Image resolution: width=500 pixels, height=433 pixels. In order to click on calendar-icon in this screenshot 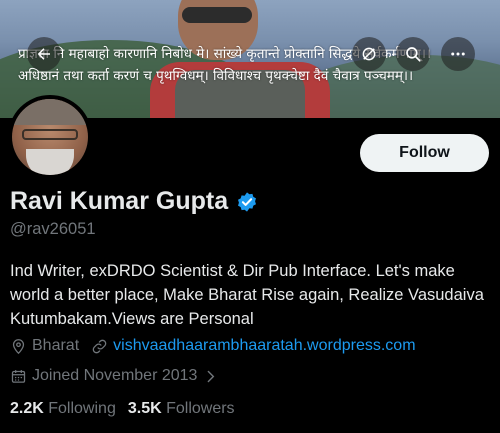, I will do `click(18, 376)`.